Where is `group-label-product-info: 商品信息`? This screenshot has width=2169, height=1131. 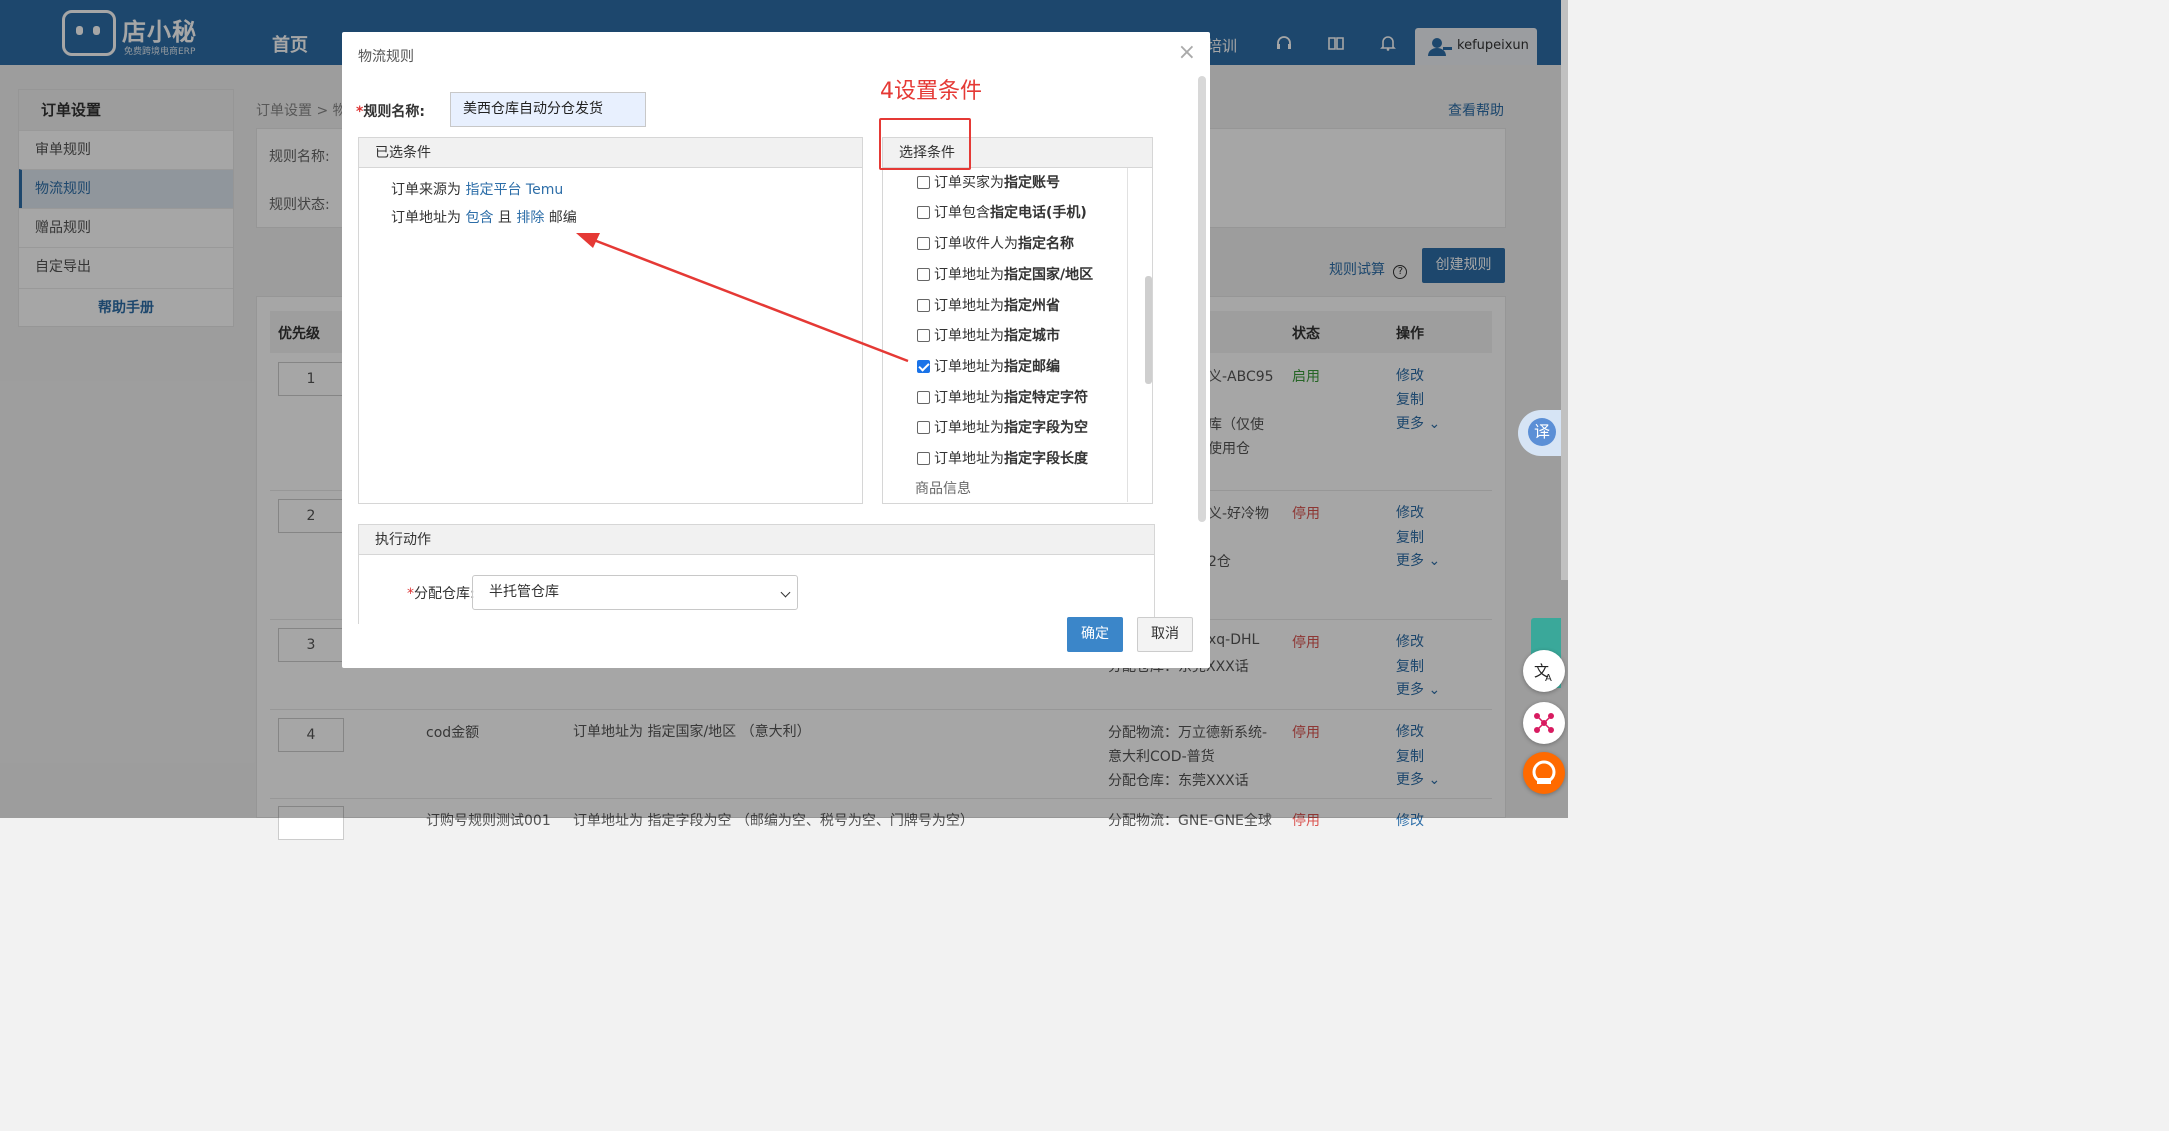
group-label-product-info: 商品信息 is located at coordinates (943, 489).